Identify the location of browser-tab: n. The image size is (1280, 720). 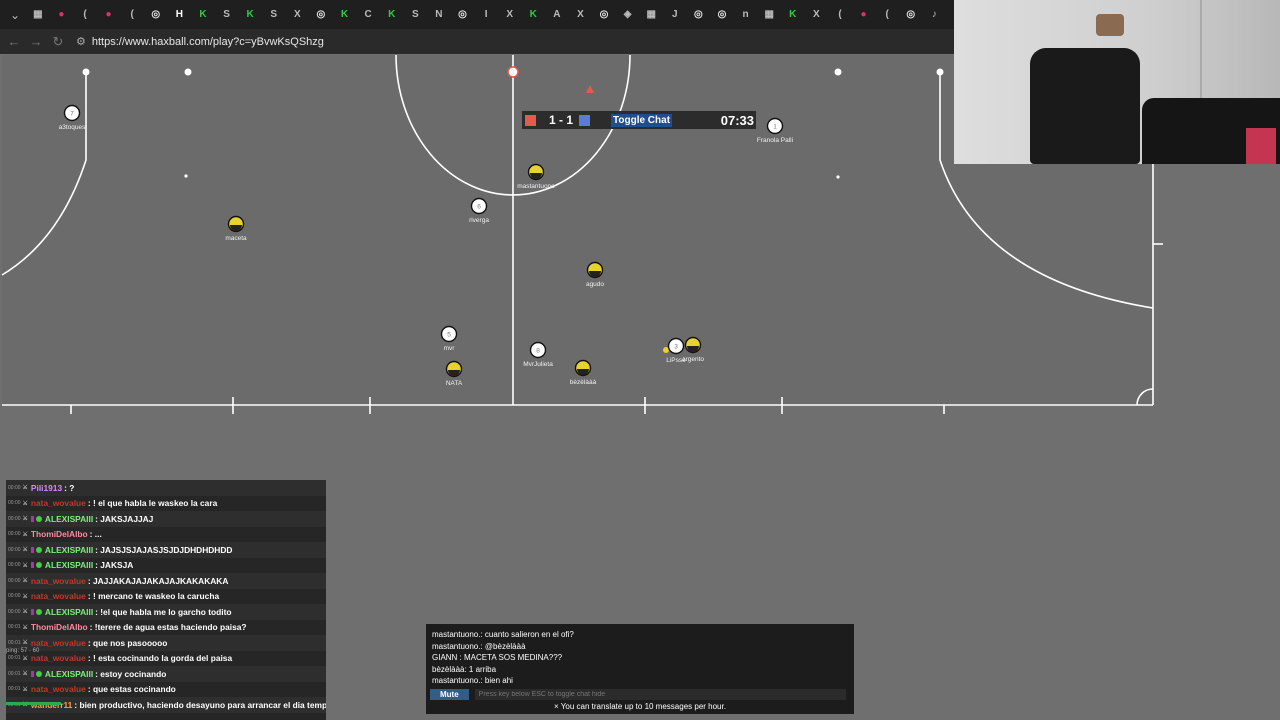
(746, 15).